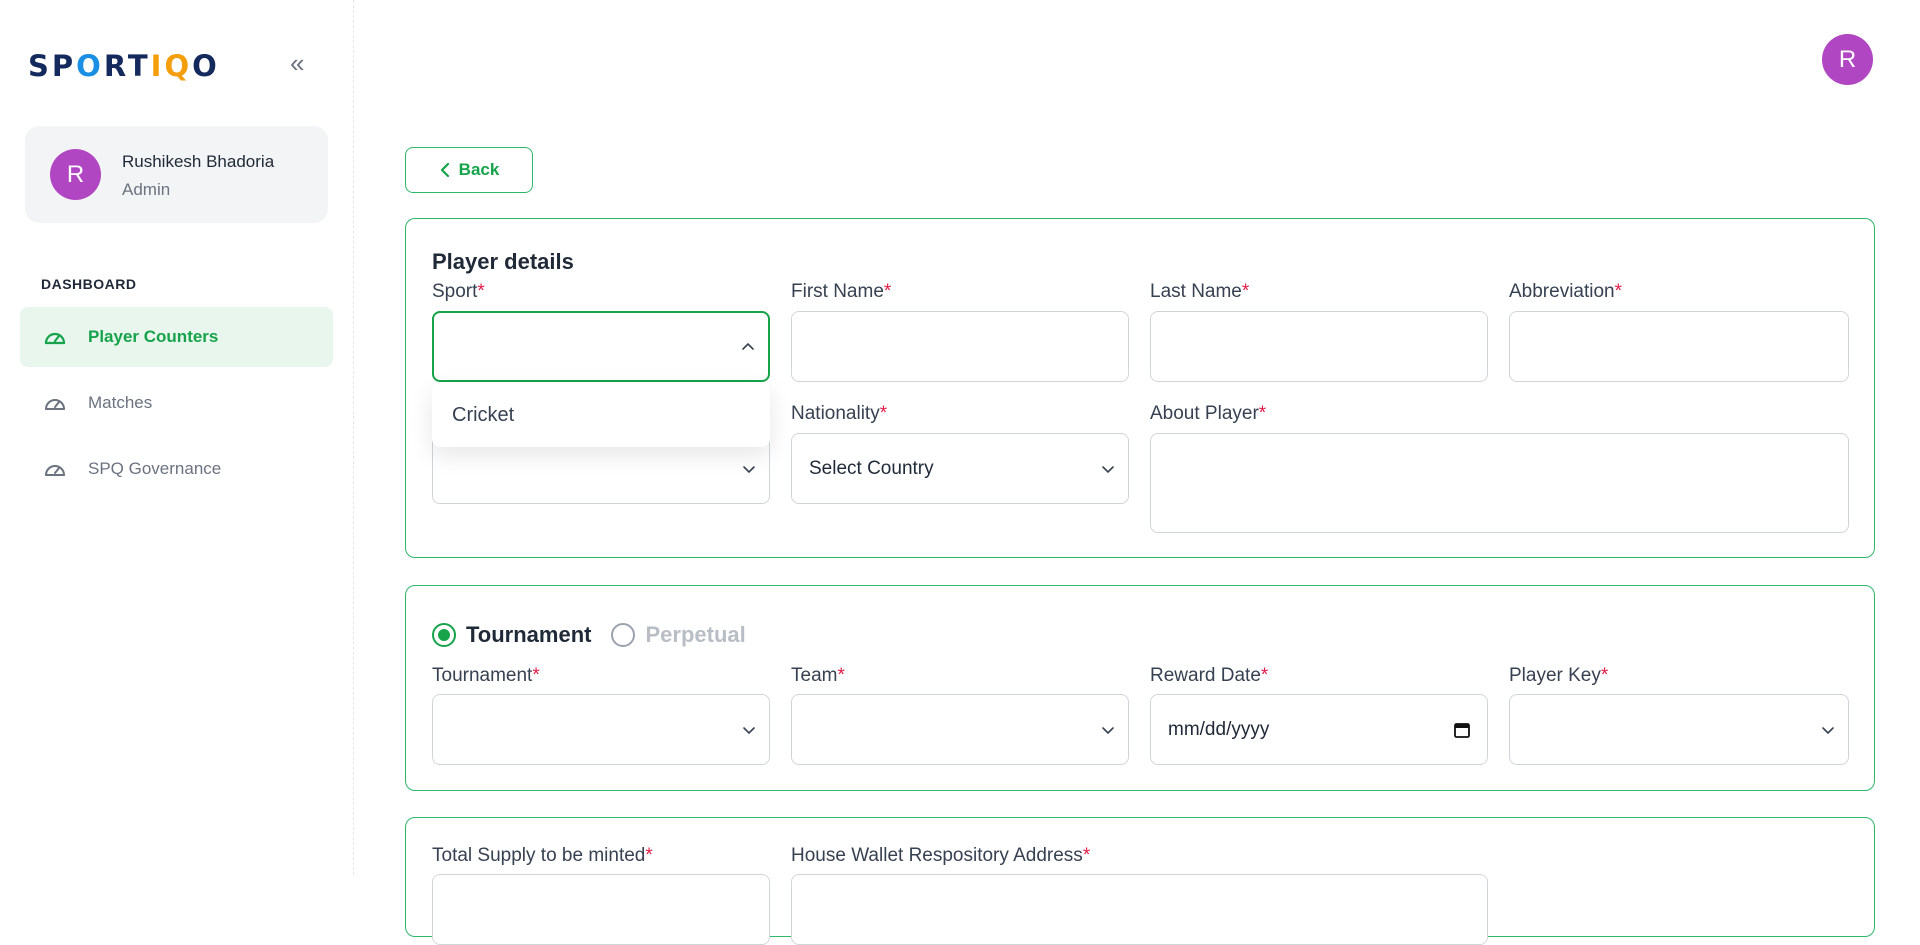 Image resolution: width=1920 pixels, height=945 pixels. I want to click on tournament-radio-label: Tournament, so click(528, 635).